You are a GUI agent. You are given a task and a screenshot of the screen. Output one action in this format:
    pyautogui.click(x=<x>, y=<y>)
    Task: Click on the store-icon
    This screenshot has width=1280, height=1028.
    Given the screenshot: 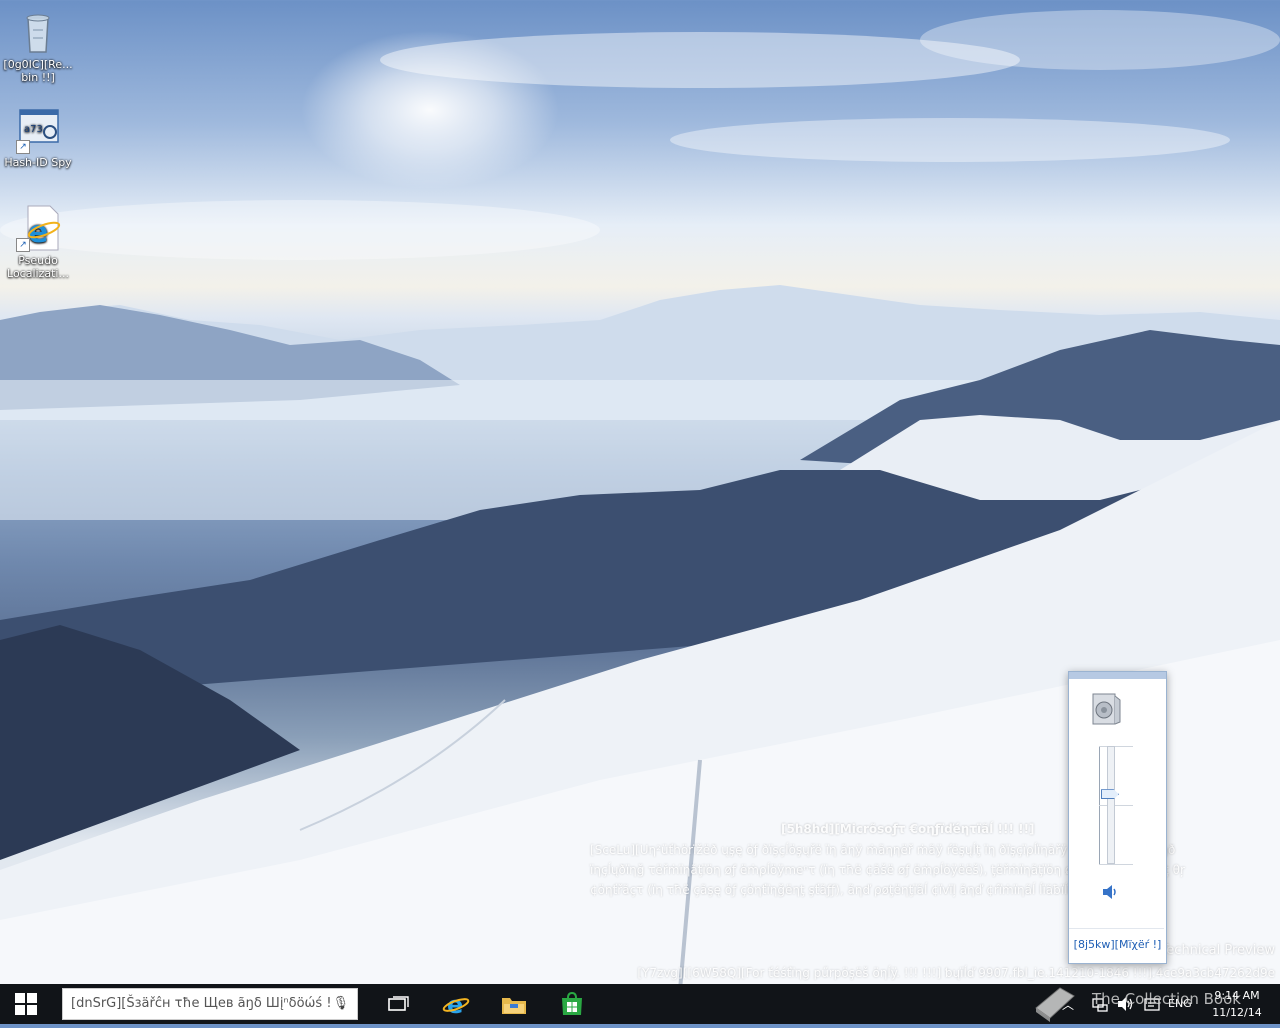 What is the action you would take?
    pyautogui.click(x=572, y=1003)
    